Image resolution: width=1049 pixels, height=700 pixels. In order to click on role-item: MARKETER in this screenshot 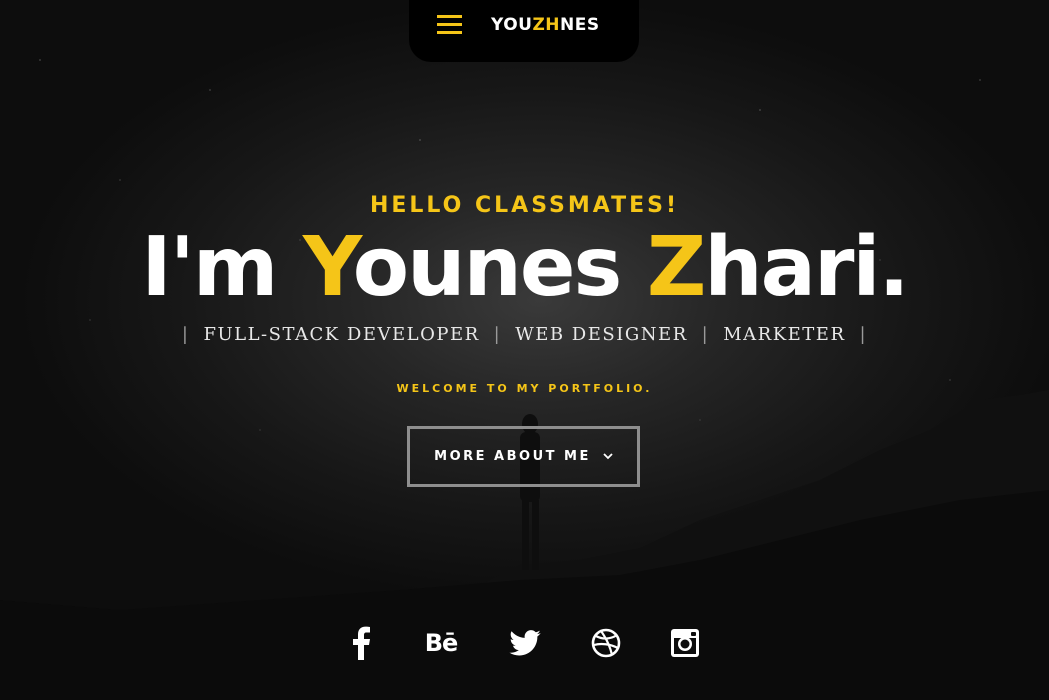, I will do `click(784, 334)`.